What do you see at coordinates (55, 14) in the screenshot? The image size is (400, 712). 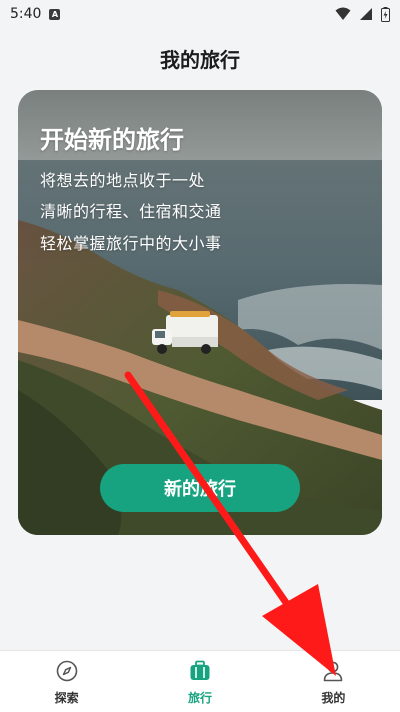 I see `notification-icon: A` at bounding box center [55, 14].